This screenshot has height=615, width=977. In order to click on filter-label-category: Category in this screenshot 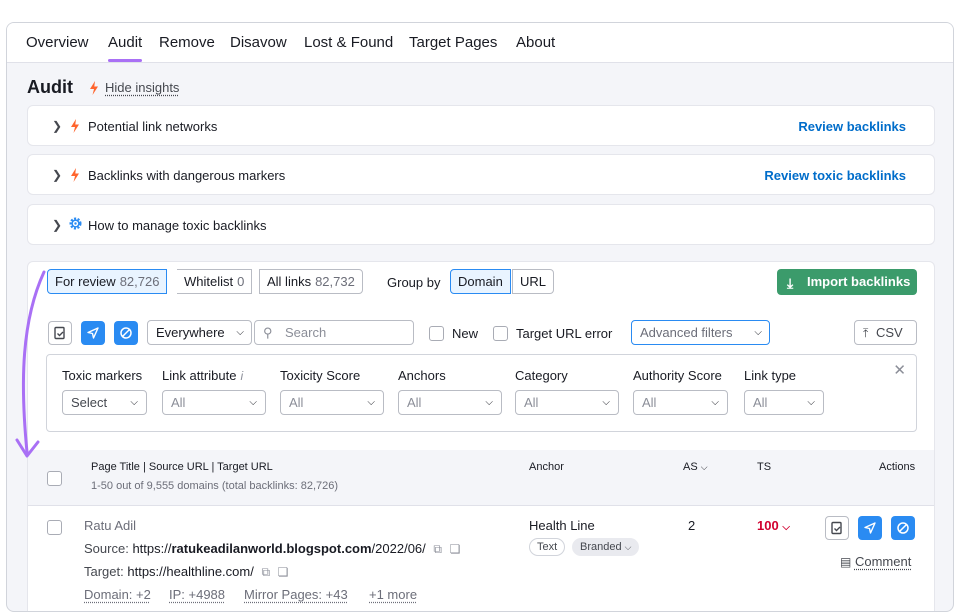, I will do `click(541, 375)`.